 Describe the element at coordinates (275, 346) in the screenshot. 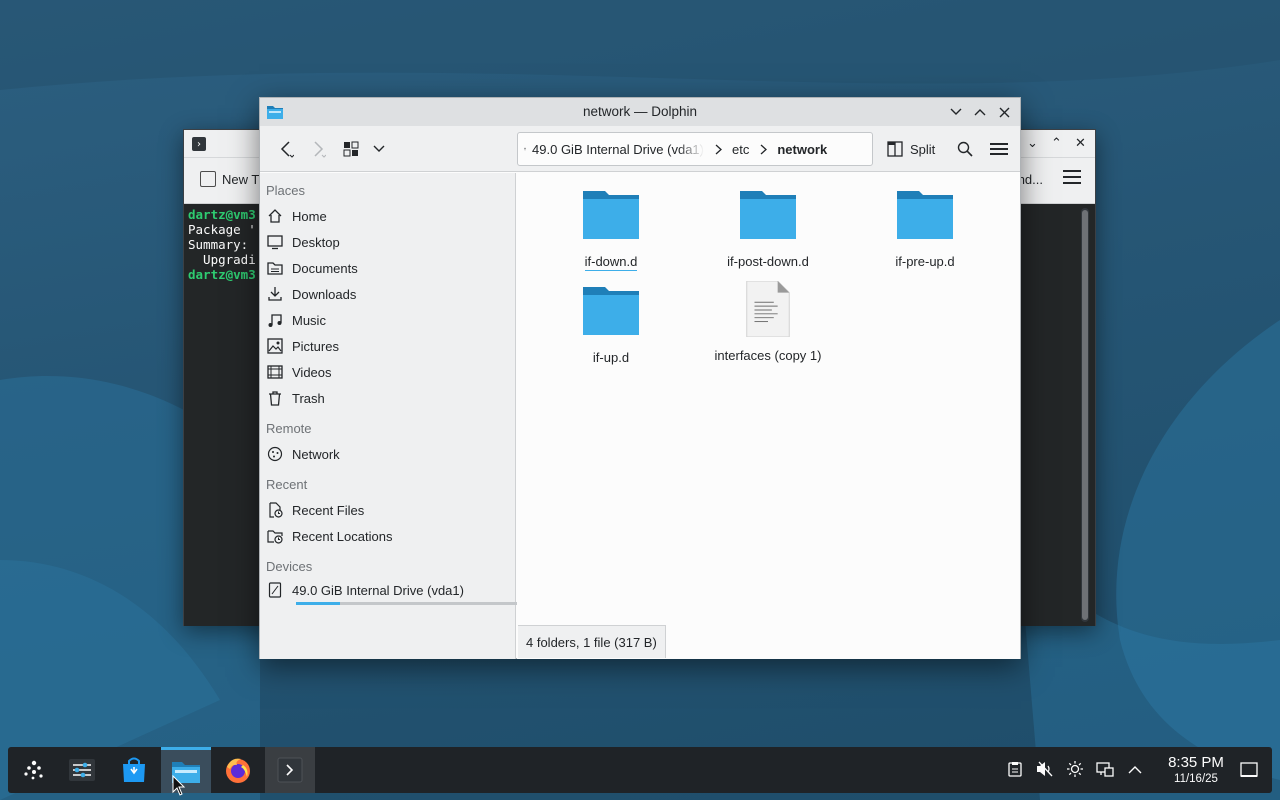

I see `pictures-icon` at that location.